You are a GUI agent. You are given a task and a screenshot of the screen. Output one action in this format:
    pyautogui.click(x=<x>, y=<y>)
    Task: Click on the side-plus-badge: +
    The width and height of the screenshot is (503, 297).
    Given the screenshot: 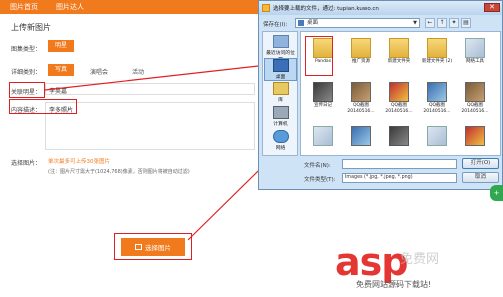 What is the action you would take?
    pyautogui.click(x=496, y=193)
    